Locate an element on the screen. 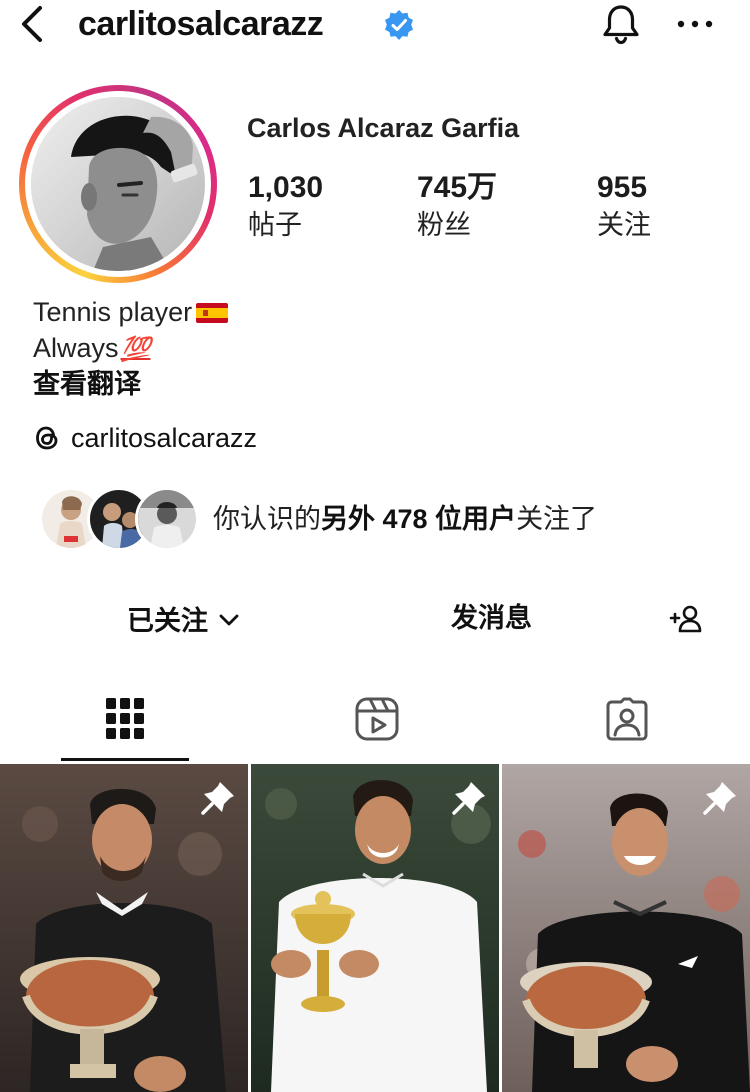 Image resolution: width=750 pixels, height=1092 pixels. following-stat: 955 关注 is located at coordinates (624, 206).